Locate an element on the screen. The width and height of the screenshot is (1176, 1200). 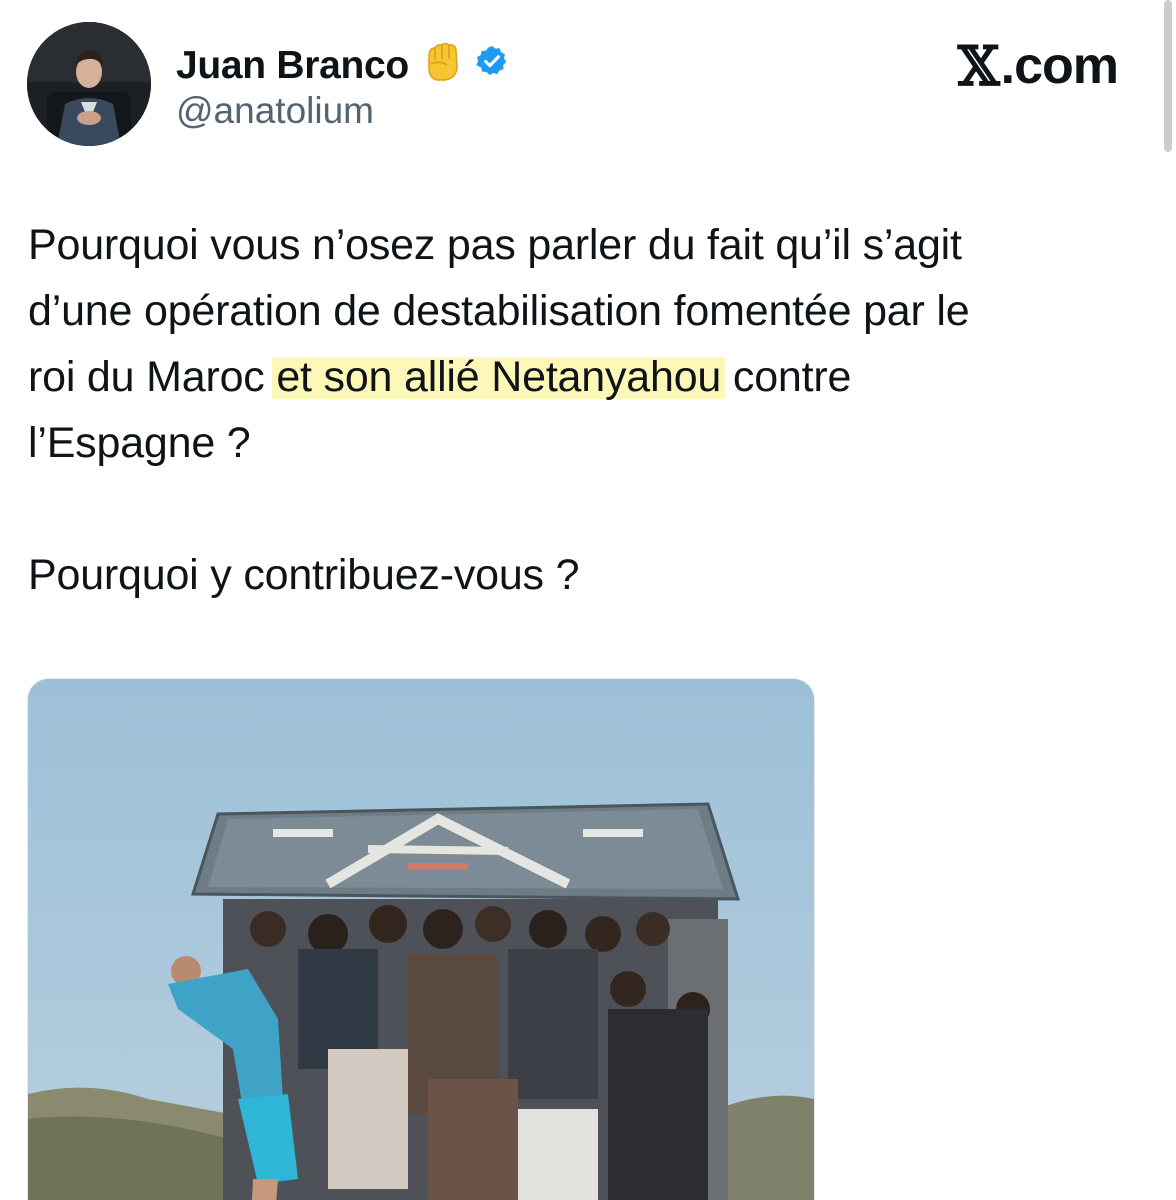
tweet-question: Pourquoi y contribuez-vous ? is located at coordinates (304, 575).